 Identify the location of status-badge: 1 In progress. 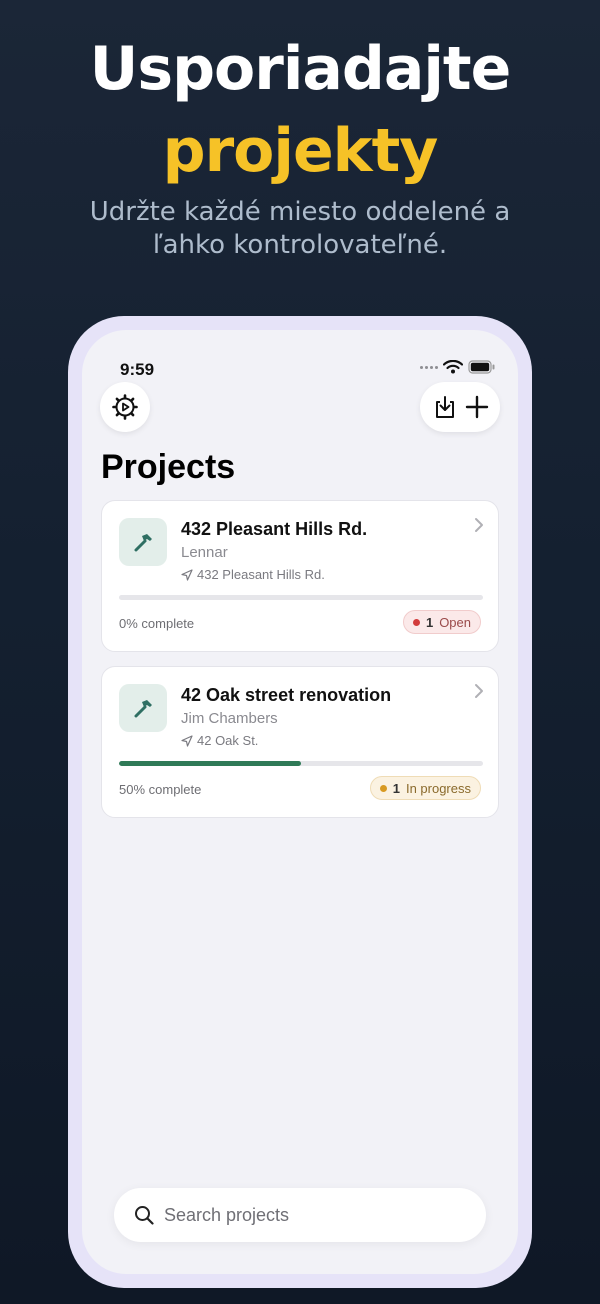
(425, 788).